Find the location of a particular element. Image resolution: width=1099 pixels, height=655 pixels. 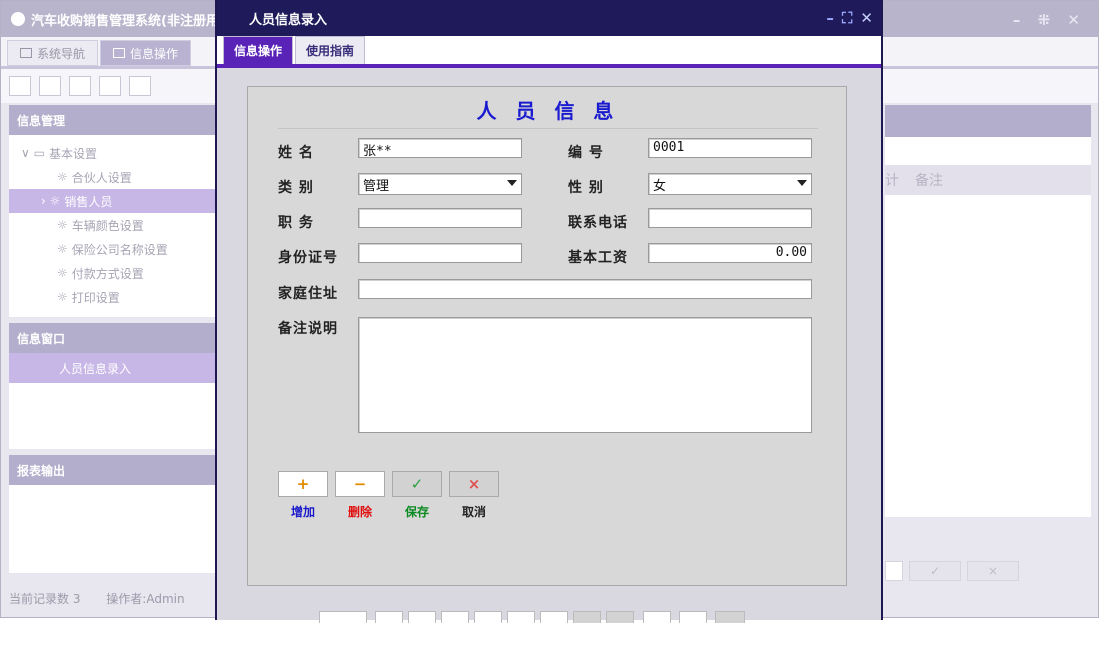

tree-item-partner: ☼ 合伙人设置 is located at coordinates (112, 177).